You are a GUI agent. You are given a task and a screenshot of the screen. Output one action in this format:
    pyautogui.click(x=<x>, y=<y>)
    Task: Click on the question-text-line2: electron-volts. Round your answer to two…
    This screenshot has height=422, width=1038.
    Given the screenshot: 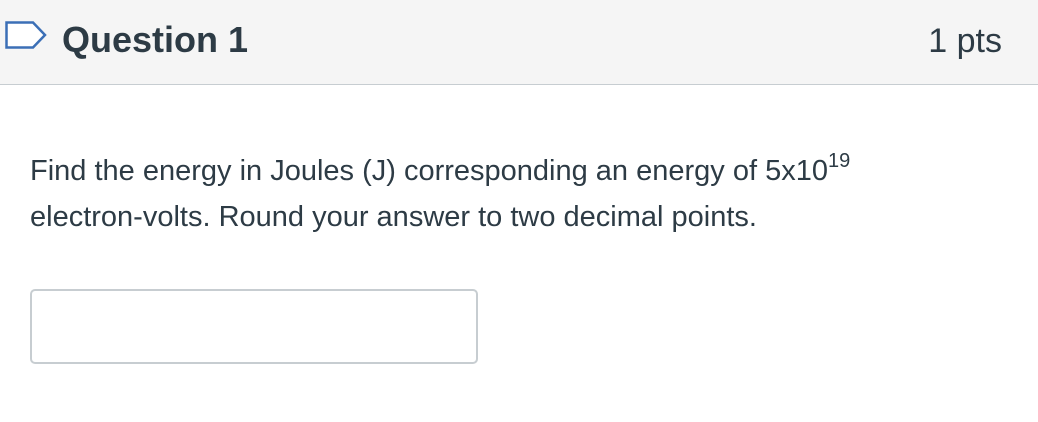 What is the action you would take?
    pyautogui.click(x=393, y=217)
    